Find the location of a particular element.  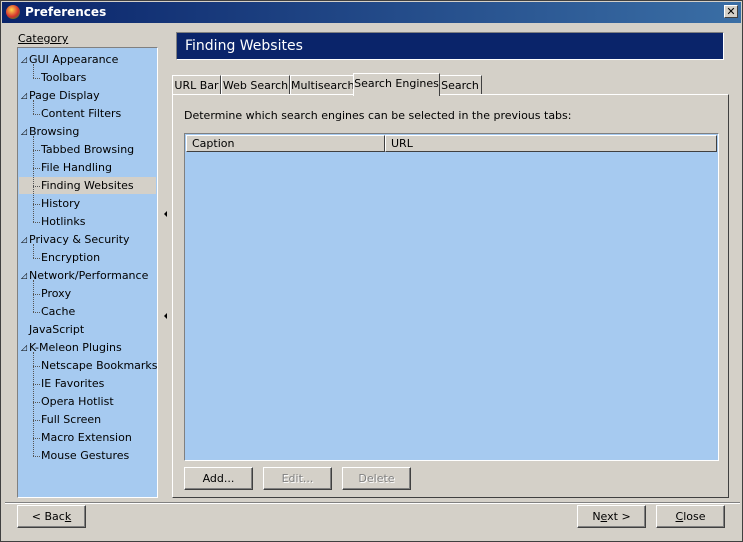

tree-item-label: Encryption is located at coordinates (71, 257).